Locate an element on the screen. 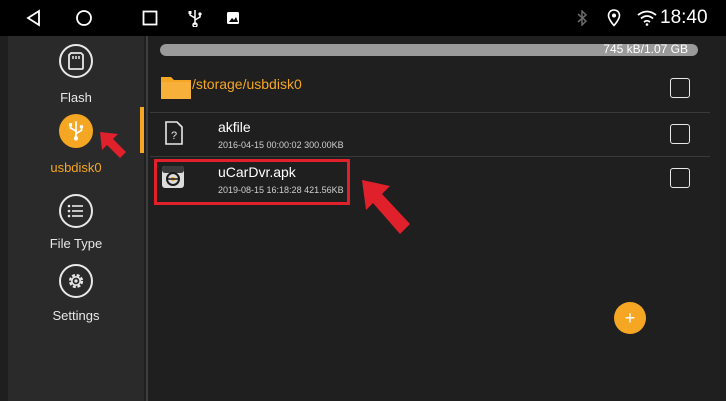 Image resolution: width=726 pixels, height=401 pixels. sidebar-item-flash: Flash is located at coordinates (76, 75).